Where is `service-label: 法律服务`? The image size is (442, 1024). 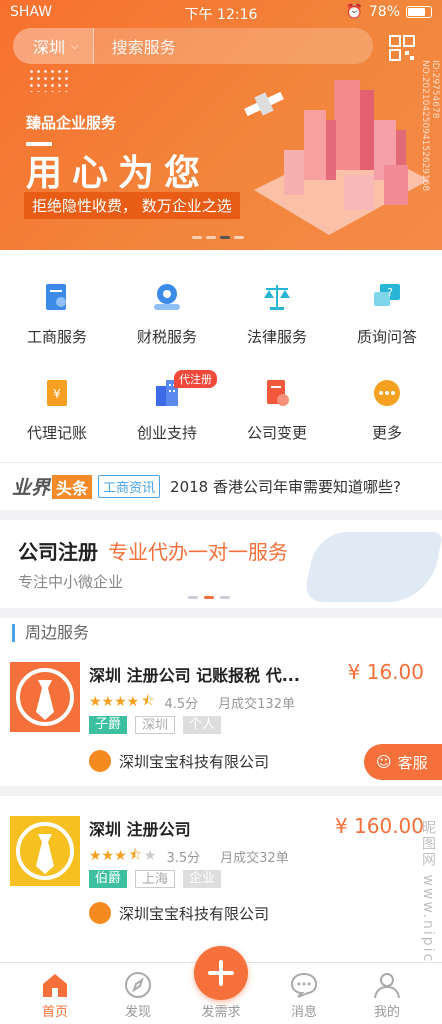
service-label: 法律服务 is located at coordinates (276, 337).